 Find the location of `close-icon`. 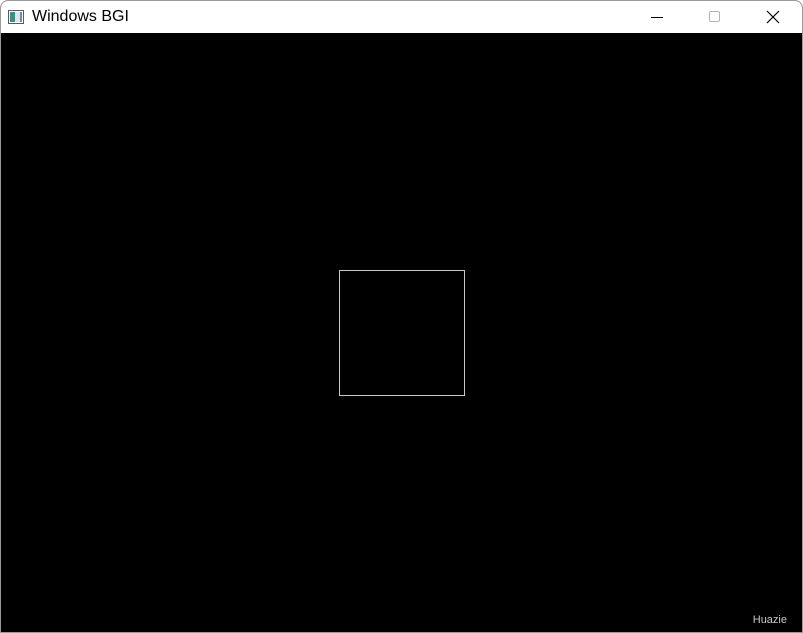

close-icon is located at coordinates (773, 17).